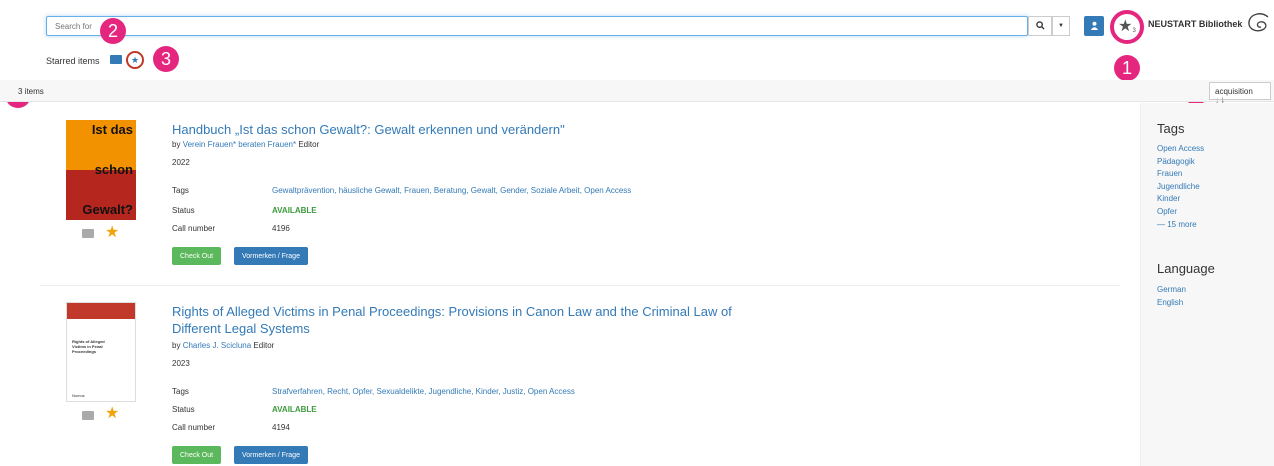 This screenshot has width=1274, height=466. Describe the element at coordinates (135, 60) in the screenshot. I see `starred-list-icon: ★` at that location.